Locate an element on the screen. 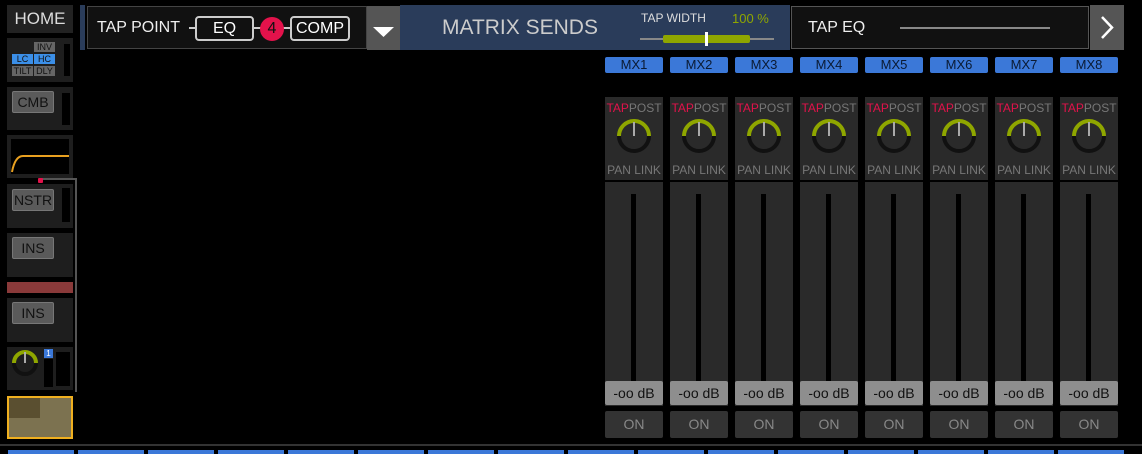 The image size is (1142, 454). eq-block: EQ is located at coordinates (224, 28).